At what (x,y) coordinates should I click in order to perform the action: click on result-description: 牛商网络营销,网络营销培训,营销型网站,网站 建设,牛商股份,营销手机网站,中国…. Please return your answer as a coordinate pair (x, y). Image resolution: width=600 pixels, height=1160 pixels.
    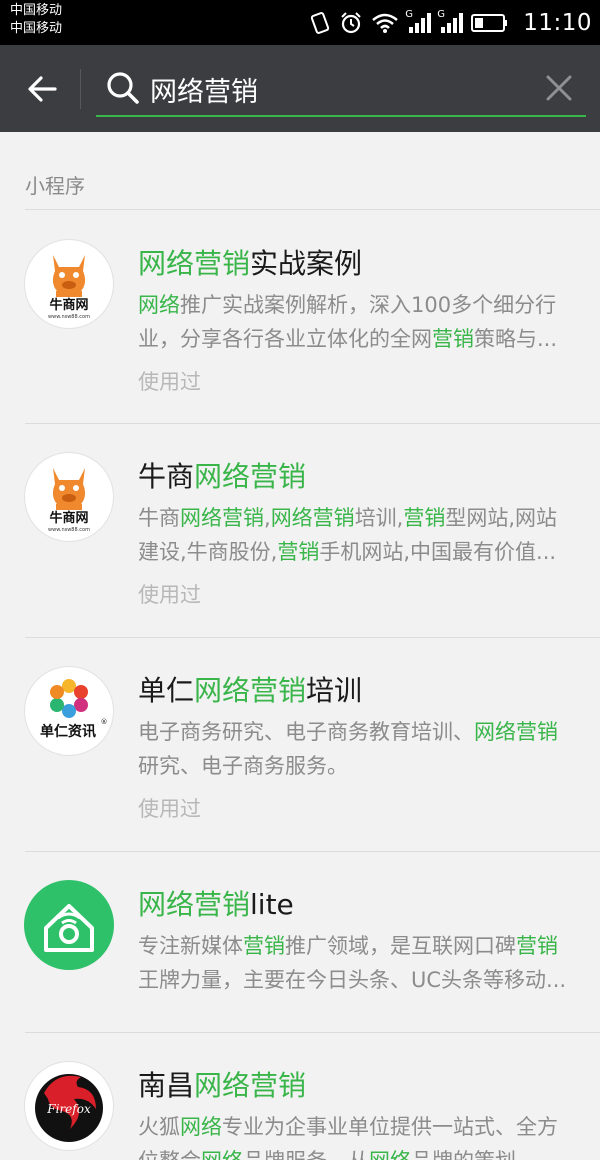
    Looking at the image, I should click on (358, 535).